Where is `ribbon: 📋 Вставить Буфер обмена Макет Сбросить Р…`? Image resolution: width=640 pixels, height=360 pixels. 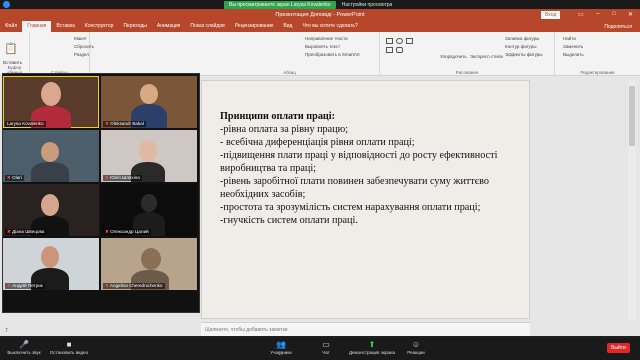 ribbon: 📋 Вставить Буфер обмена Макет Сбросить Р… is located at coordinates (320, 54).